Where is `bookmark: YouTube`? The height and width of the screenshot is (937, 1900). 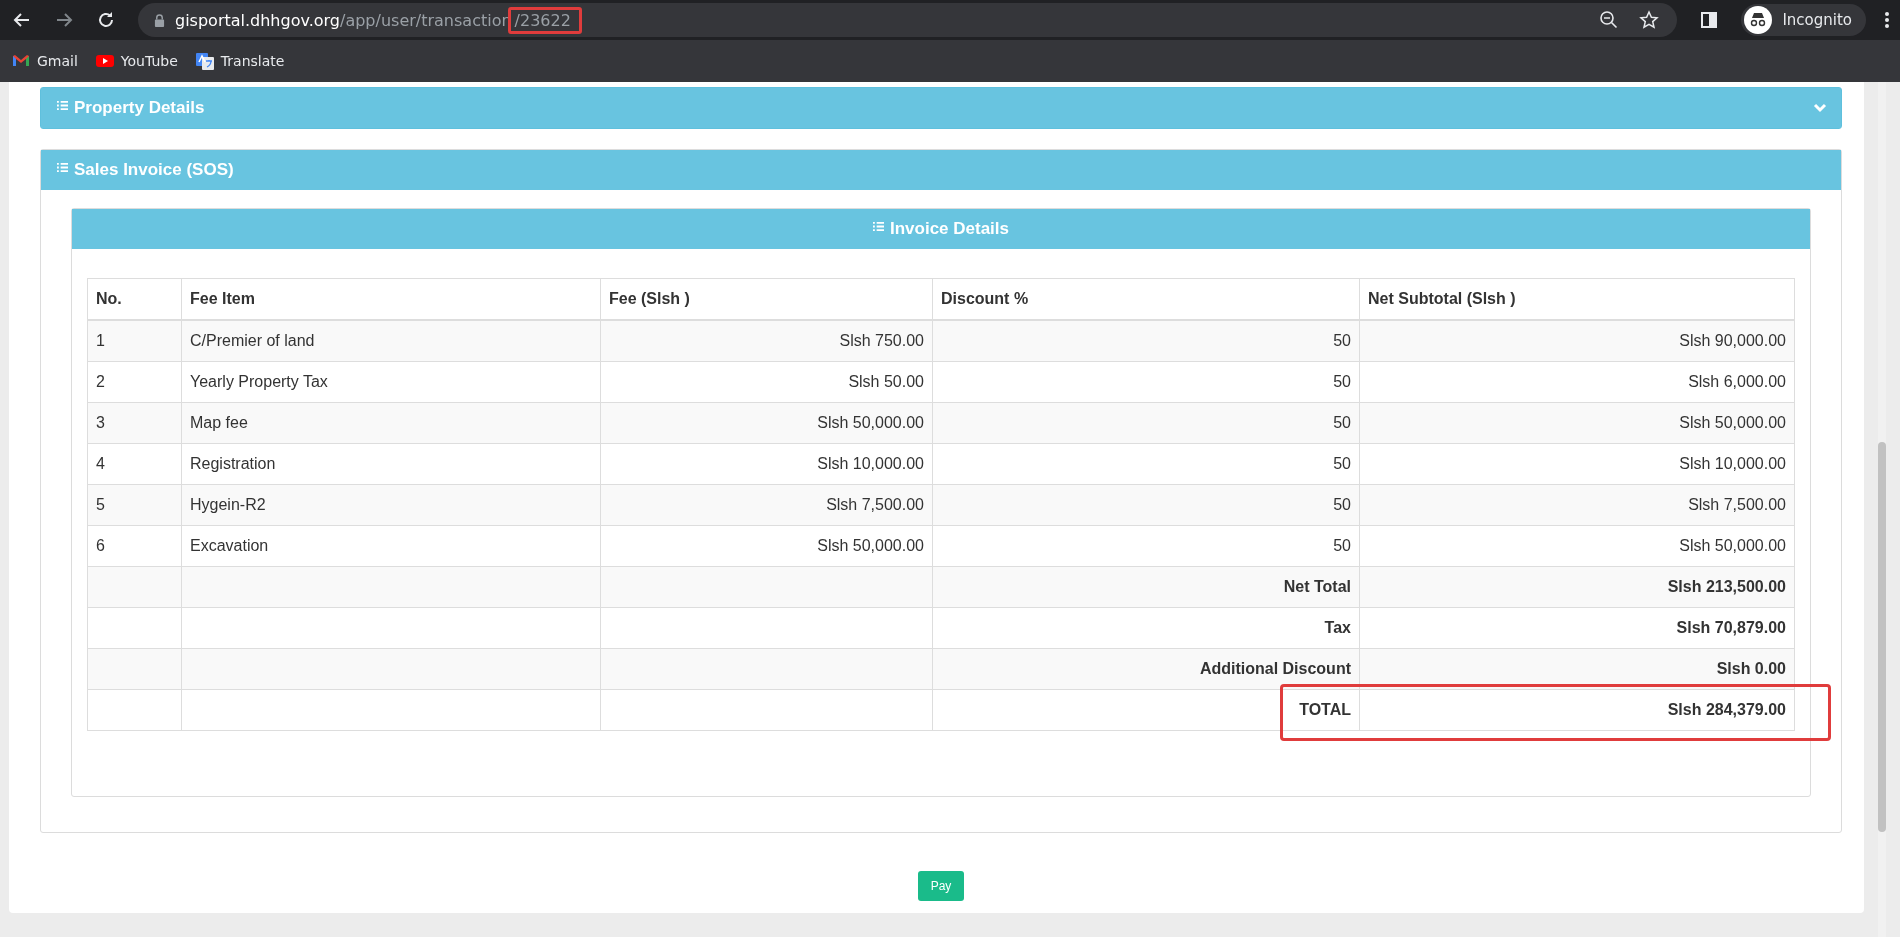 bookmark: YouTube is located at coordinates (136, 61).